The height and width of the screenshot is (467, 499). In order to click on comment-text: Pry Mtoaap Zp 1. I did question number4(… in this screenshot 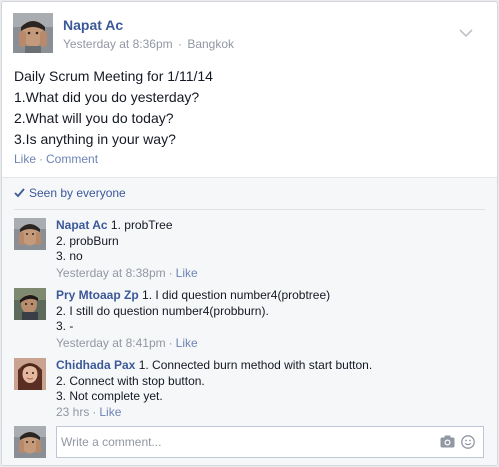, I will do `click(193, 311)`.